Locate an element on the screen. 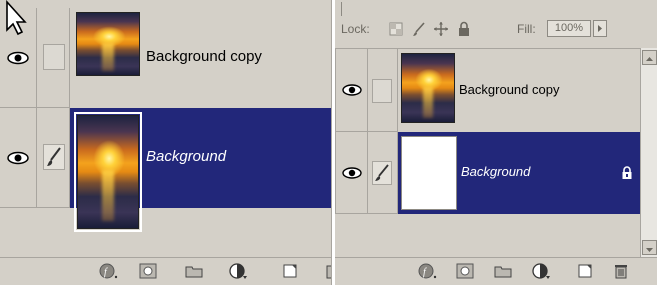  fill-label: Fill: is located at coordinates (526, 29).